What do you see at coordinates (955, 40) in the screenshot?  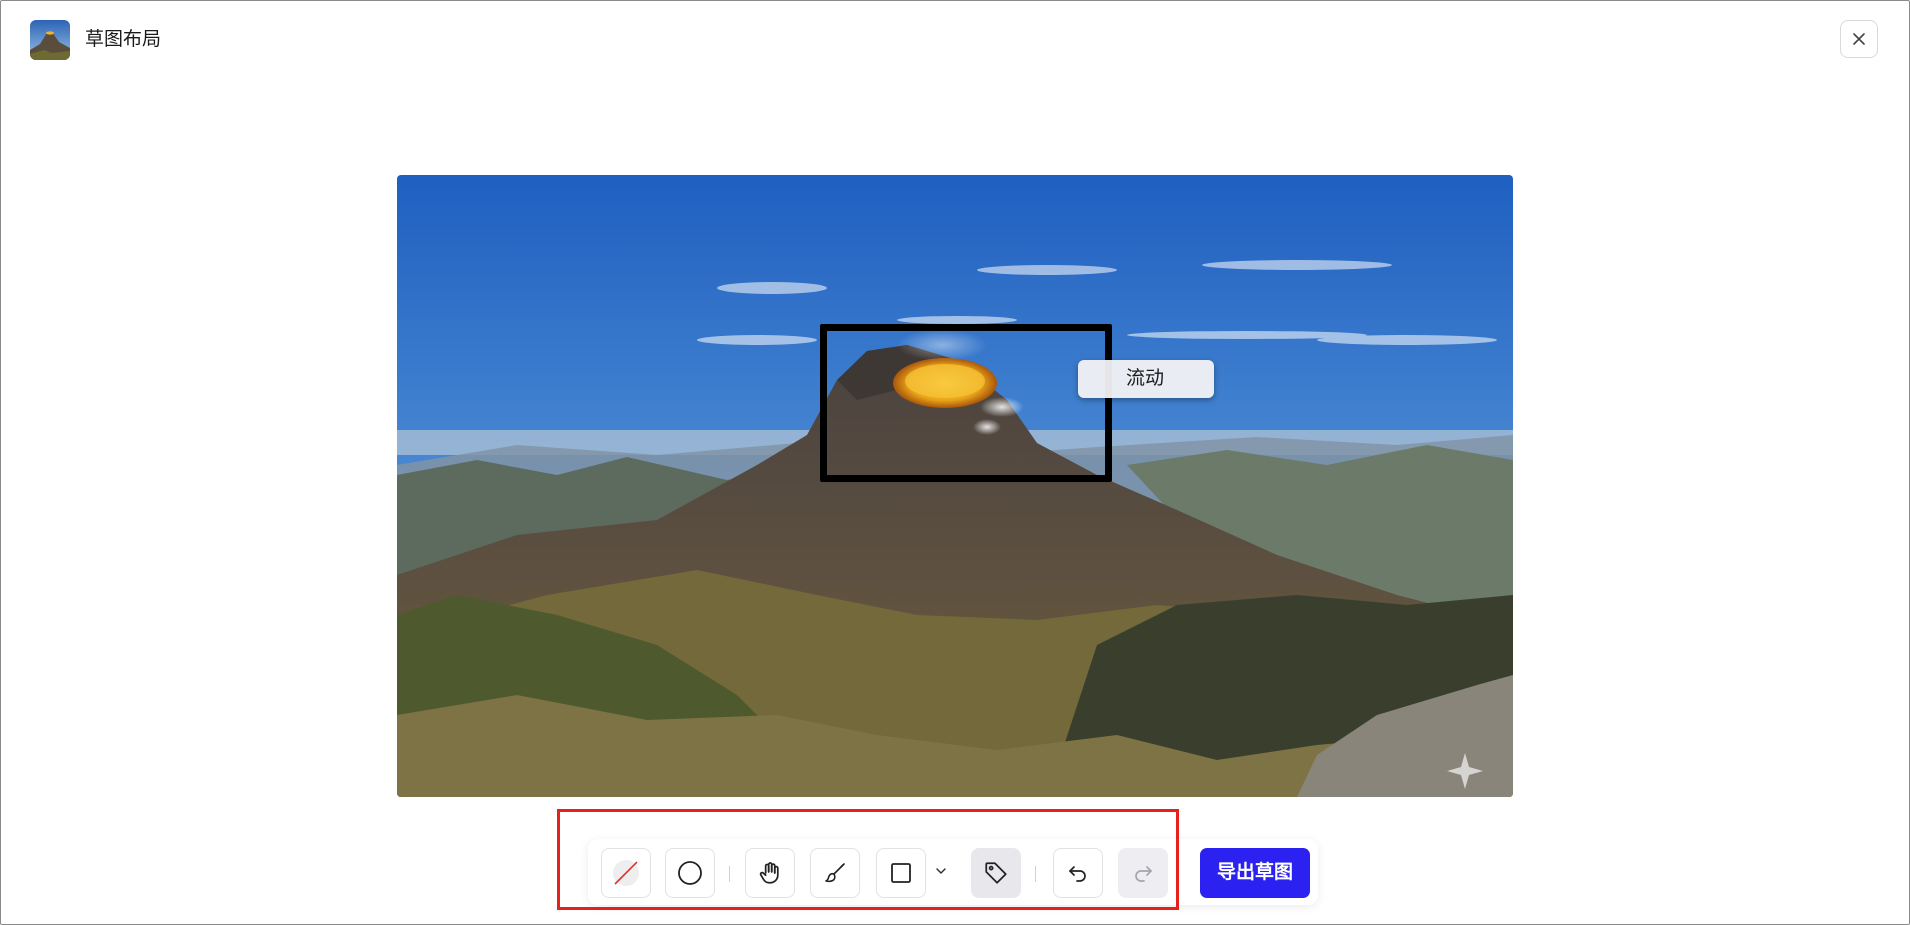 I see `header: 草图布局` at bounding box center [955, 40].